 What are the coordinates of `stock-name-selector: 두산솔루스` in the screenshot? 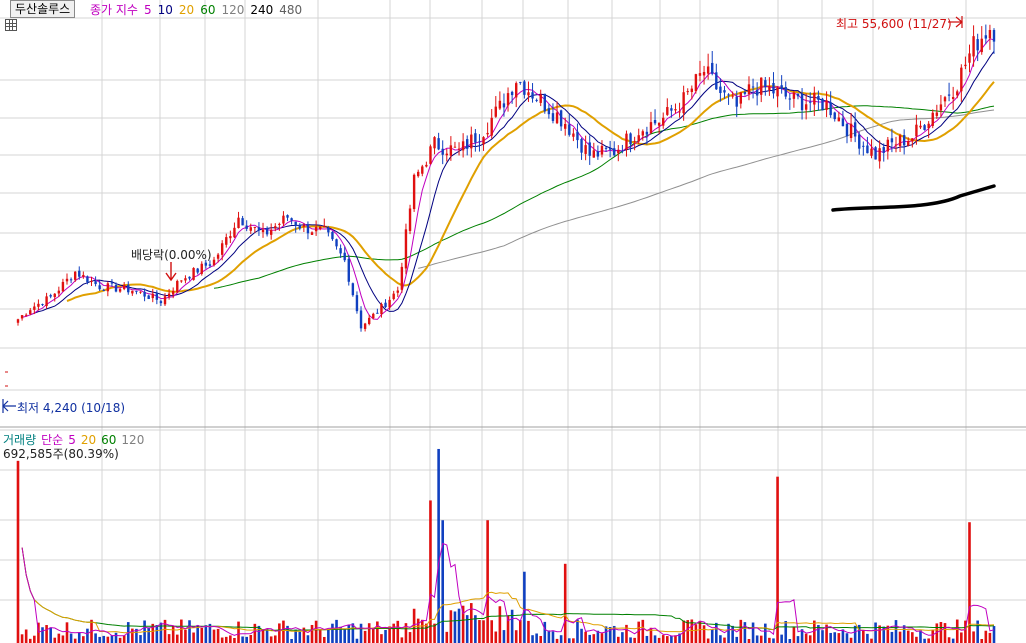 It's located at (43, 9).